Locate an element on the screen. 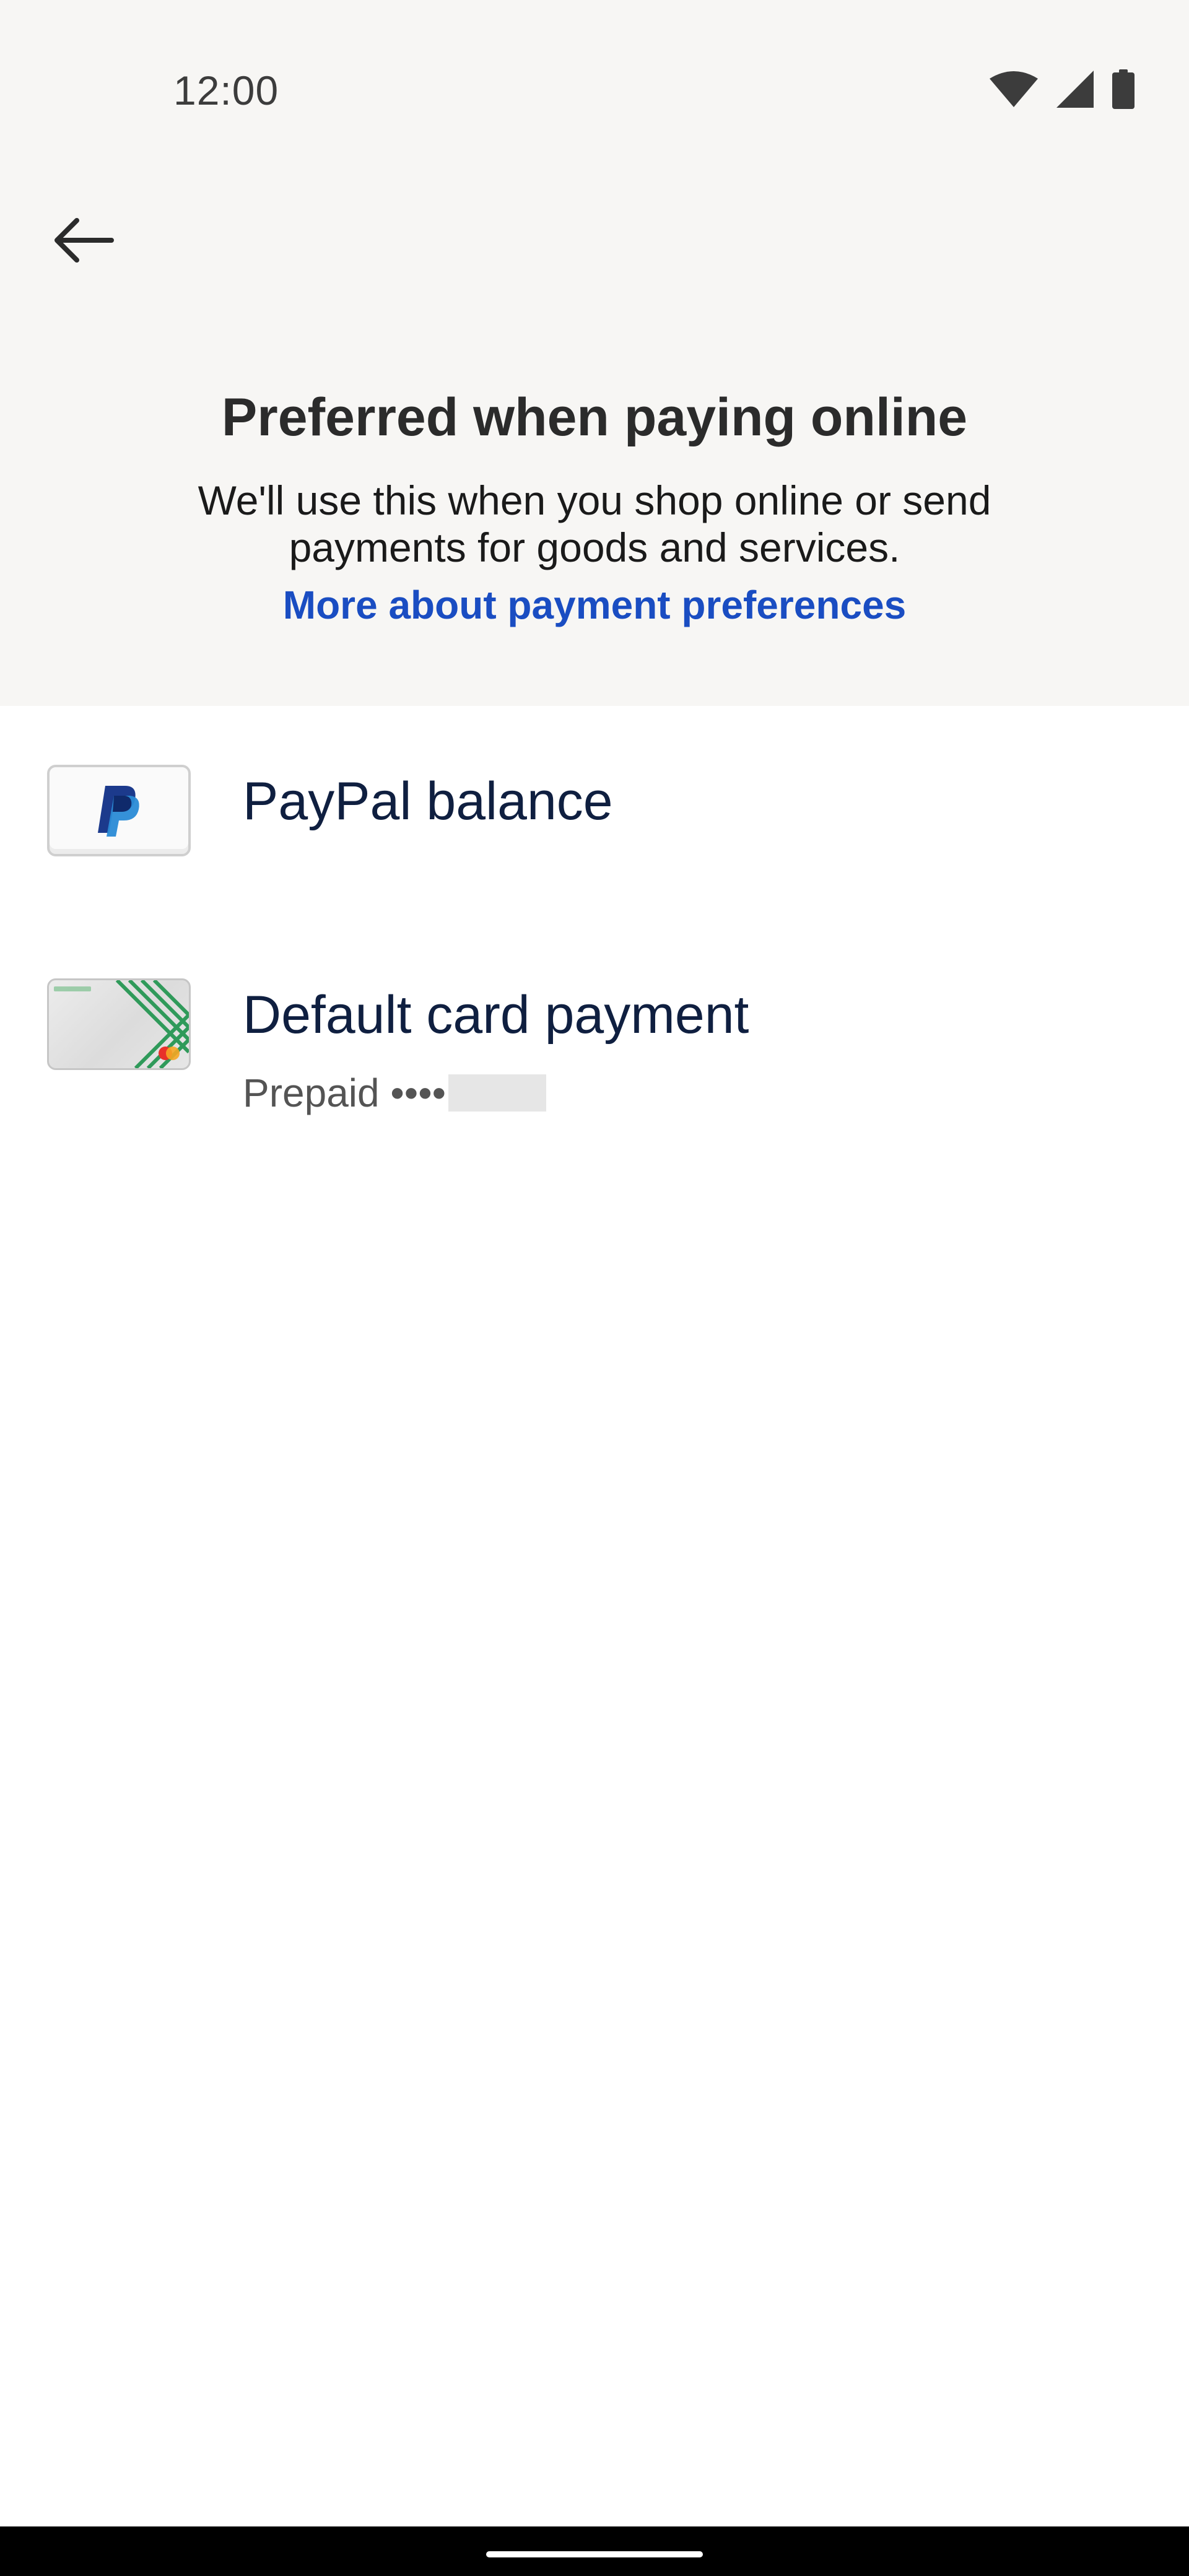 This screenshot has height=2576, width=1189. paypal-logo-icon is located at coordinates (119, 810).